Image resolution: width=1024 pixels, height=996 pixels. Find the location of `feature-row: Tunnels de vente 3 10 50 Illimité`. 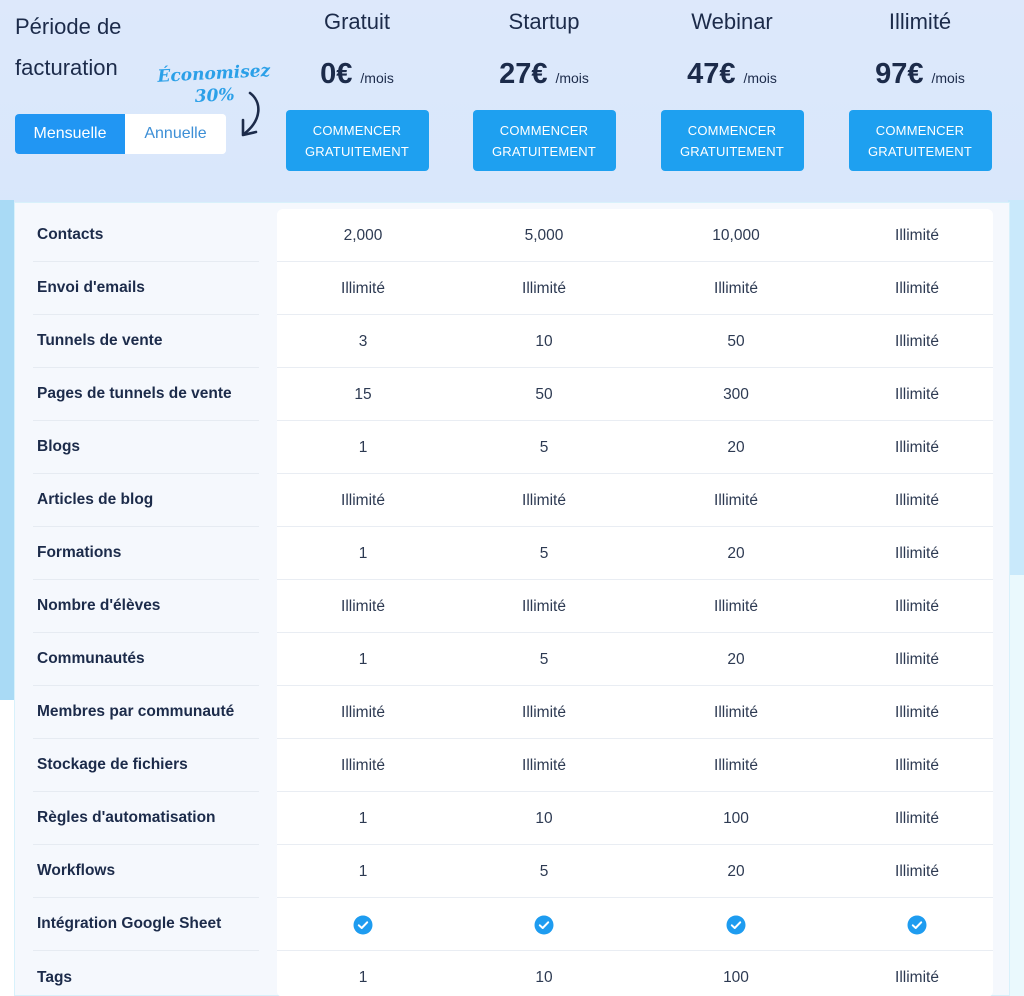

feature-row: Tunnels de vente 3 10 50 Illimité is located at coordinates (513, 341).